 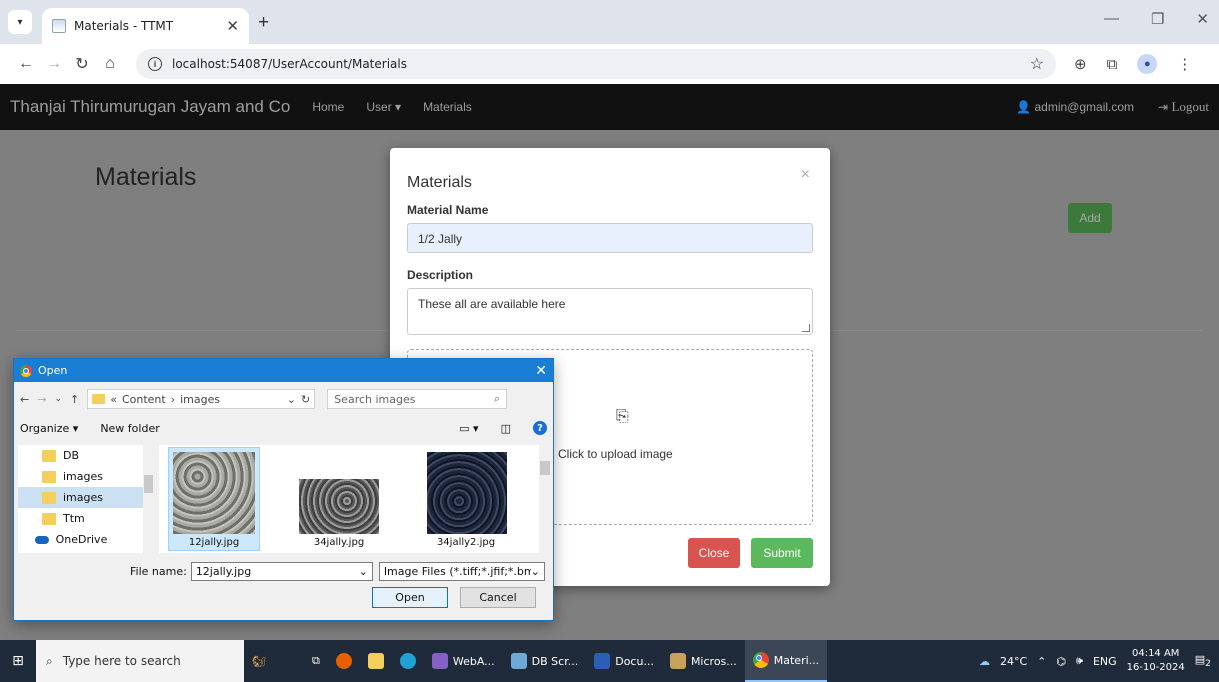 I want to click on file-type-select: Image Files (*.tiff;*.jfif;*.bmp;*.g ⌄, so click(x=461, y=571).